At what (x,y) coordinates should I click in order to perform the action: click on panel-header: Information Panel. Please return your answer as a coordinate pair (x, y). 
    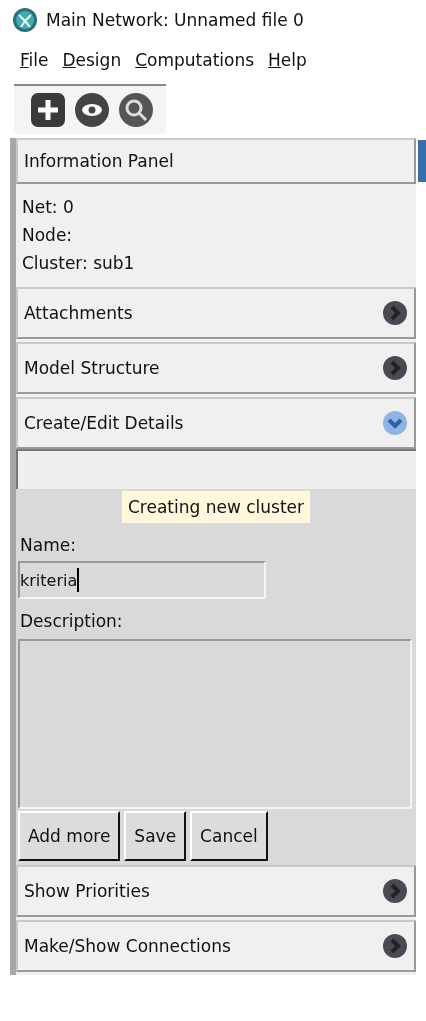
    Looking at the image, I should click on (216, 161).